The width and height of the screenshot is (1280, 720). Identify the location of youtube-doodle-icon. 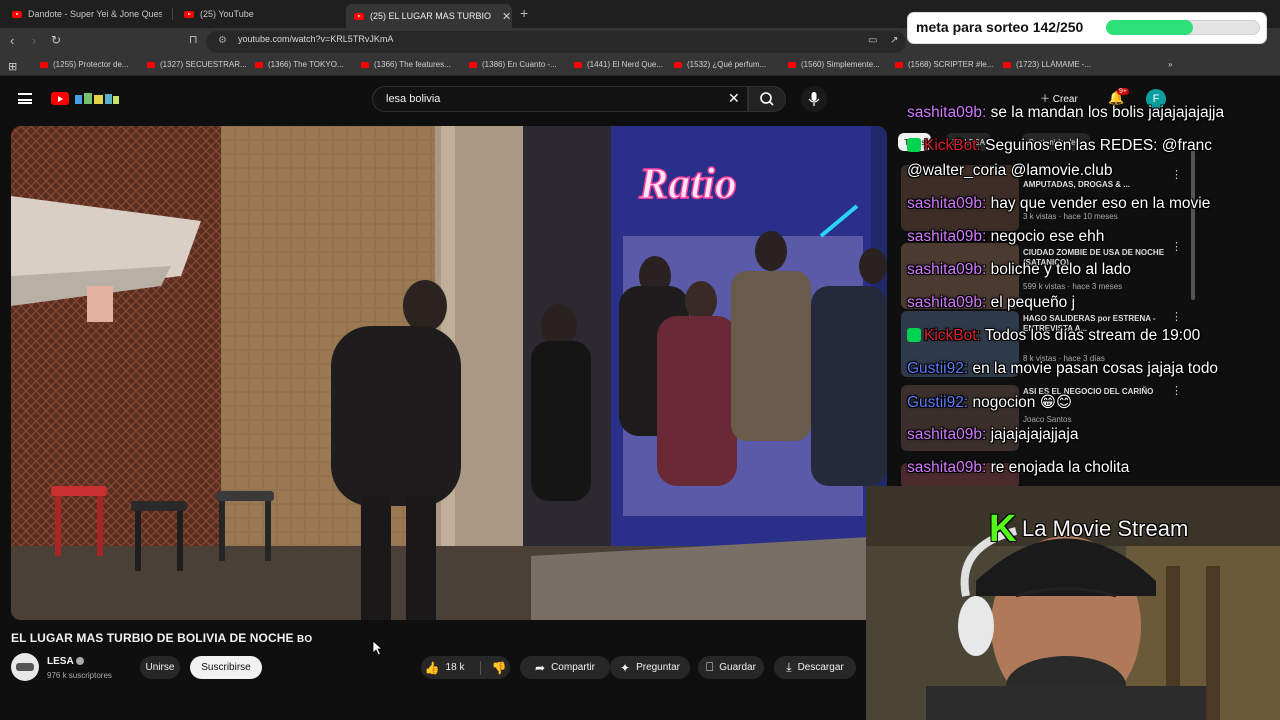
(97, 98).